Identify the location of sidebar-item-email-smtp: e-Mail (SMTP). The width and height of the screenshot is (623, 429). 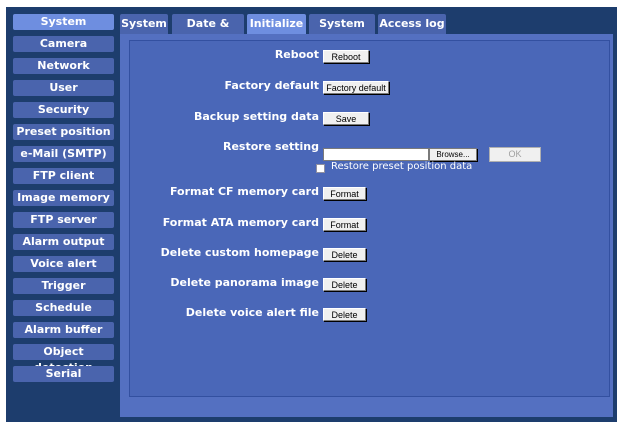
(63, 154).